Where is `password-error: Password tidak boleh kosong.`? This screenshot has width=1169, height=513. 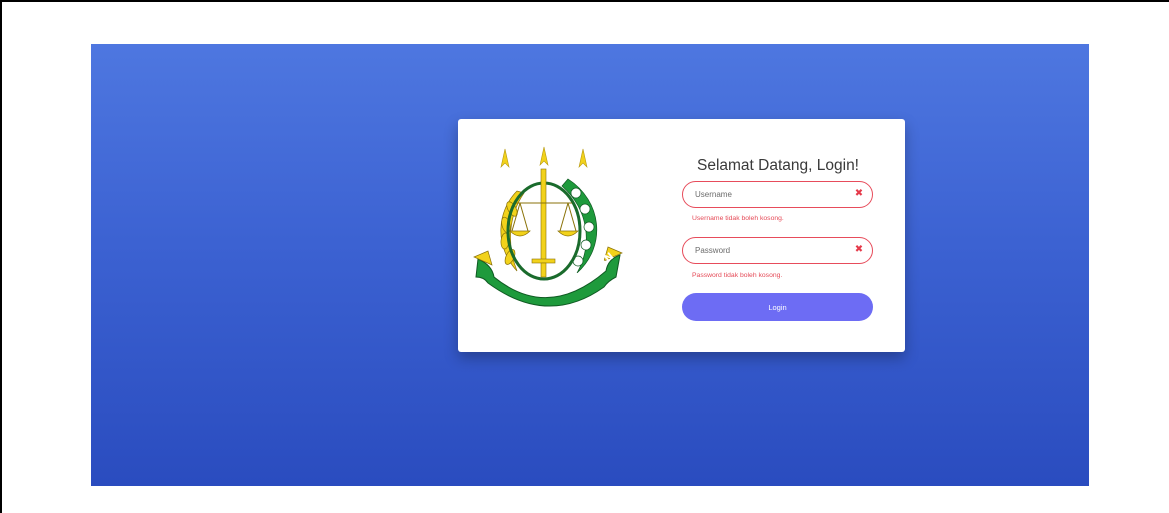
password-error: Password tidak boleh kosong. is located at coordinates (737, 275).